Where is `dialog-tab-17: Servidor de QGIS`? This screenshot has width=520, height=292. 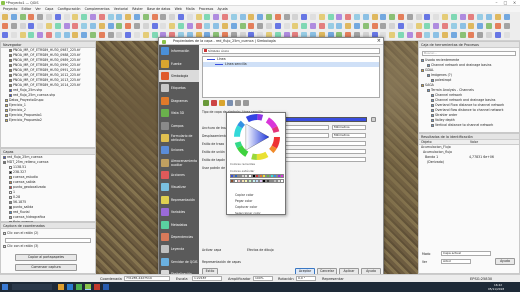
dialog-tab-17: Servidor de QGIS is located at coordinates (179, 262).